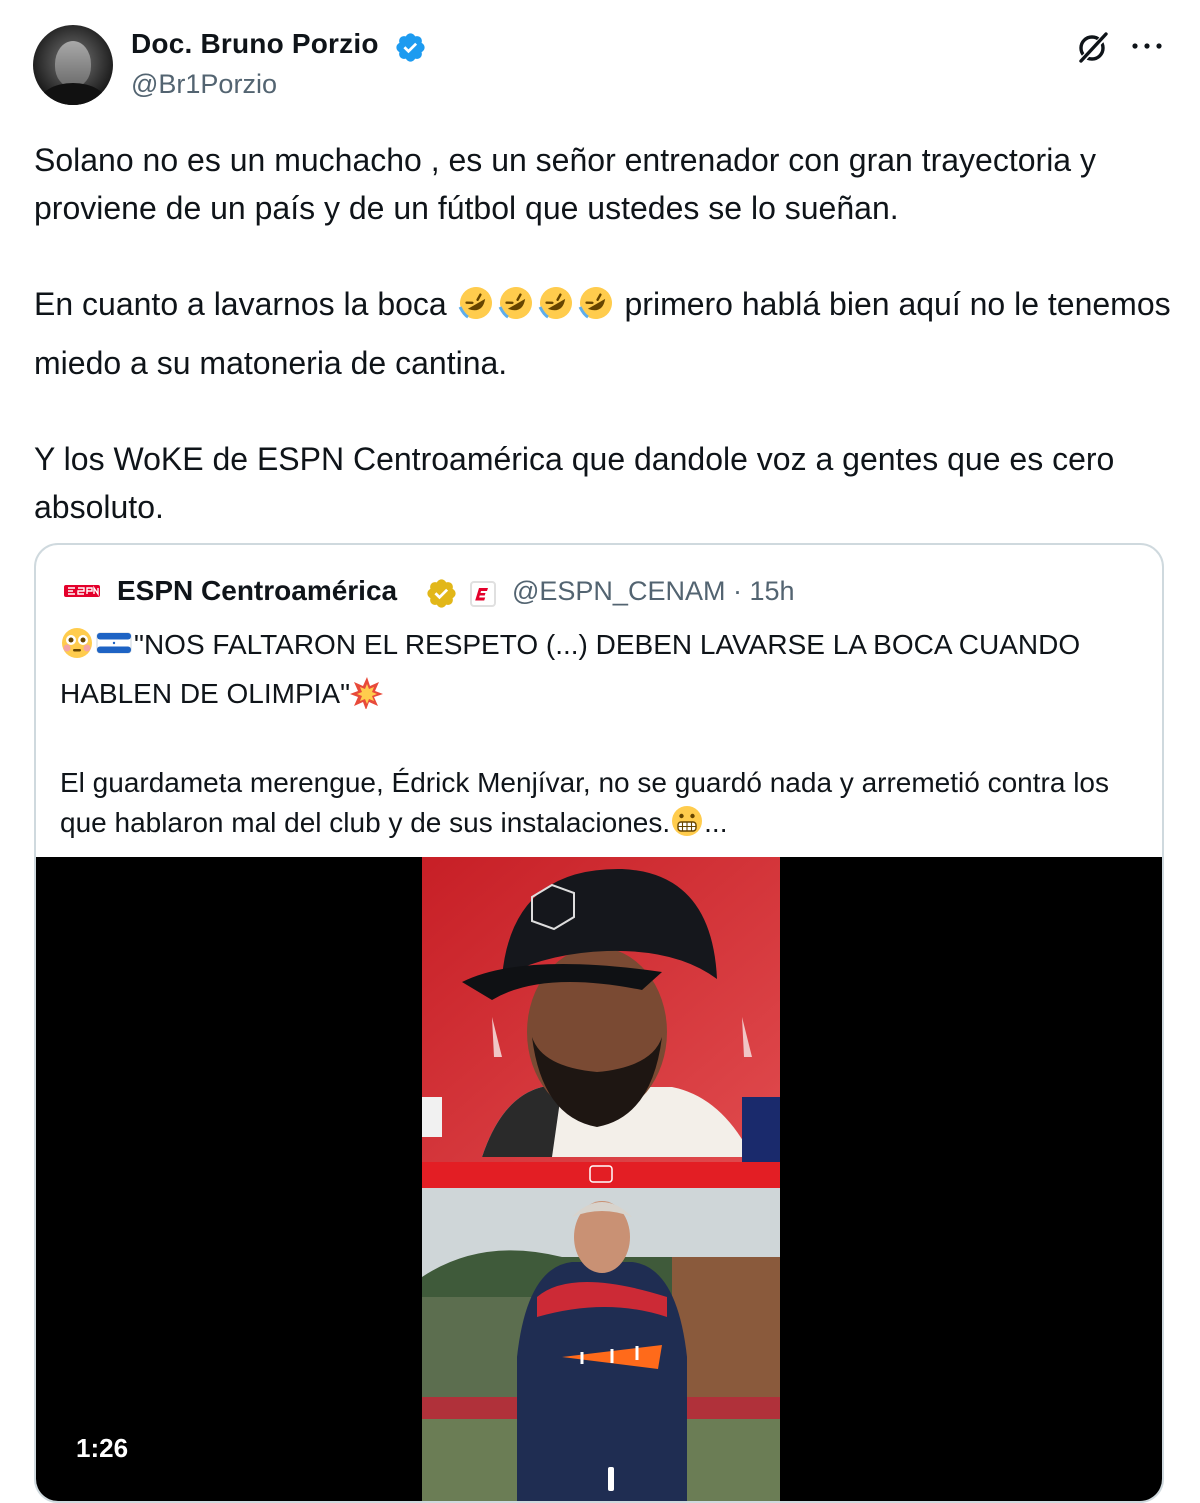  What do you see at coordinates (114, 643) in the screenshot?
I see `honduras-flag-icon` at bounding box center [114, 643].